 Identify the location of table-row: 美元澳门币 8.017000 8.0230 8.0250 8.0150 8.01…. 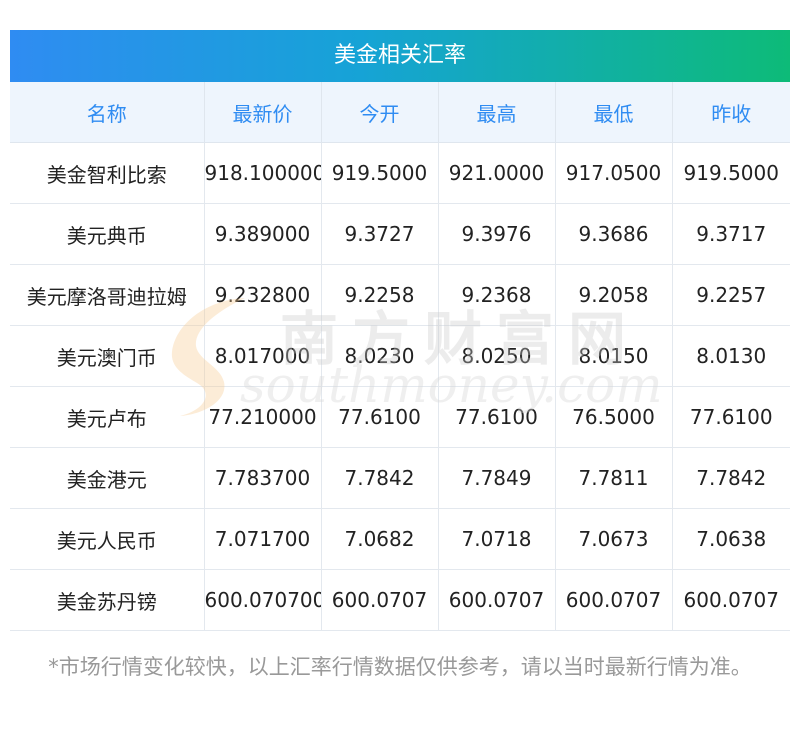
(400, 356).